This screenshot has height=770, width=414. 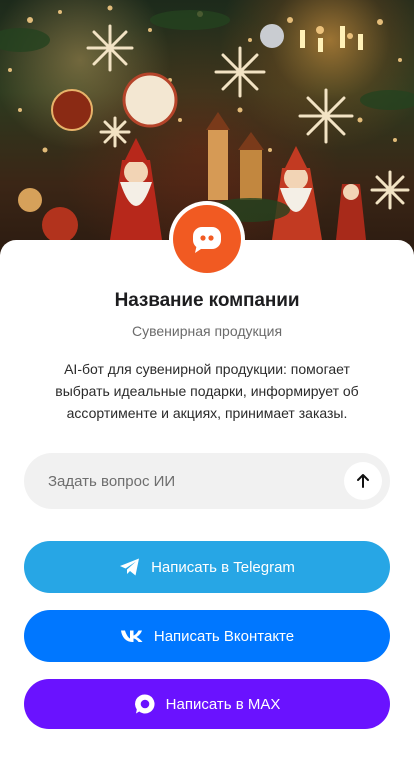 What do you see at coordinates (223, 704) in the screenshot?
I see `max-button-label: Написать в MAX` at bounding box center [223, 704].